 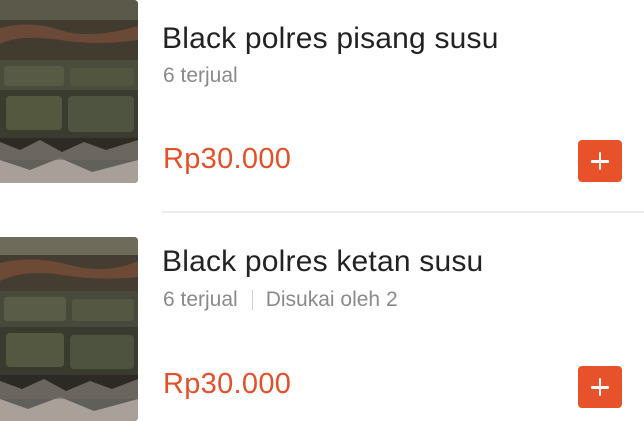 I want to click on meta-separator, so click(x=252, y=300).